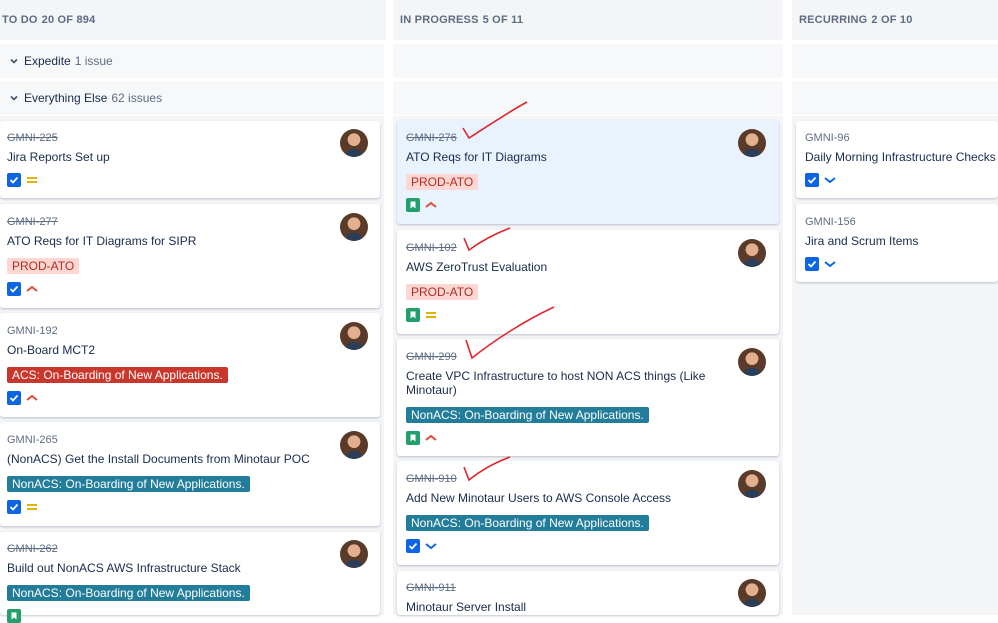 This screenshot has width=998, height=623. I want to click on issue-summary: Jira Reports Set up, so click(58, 157).